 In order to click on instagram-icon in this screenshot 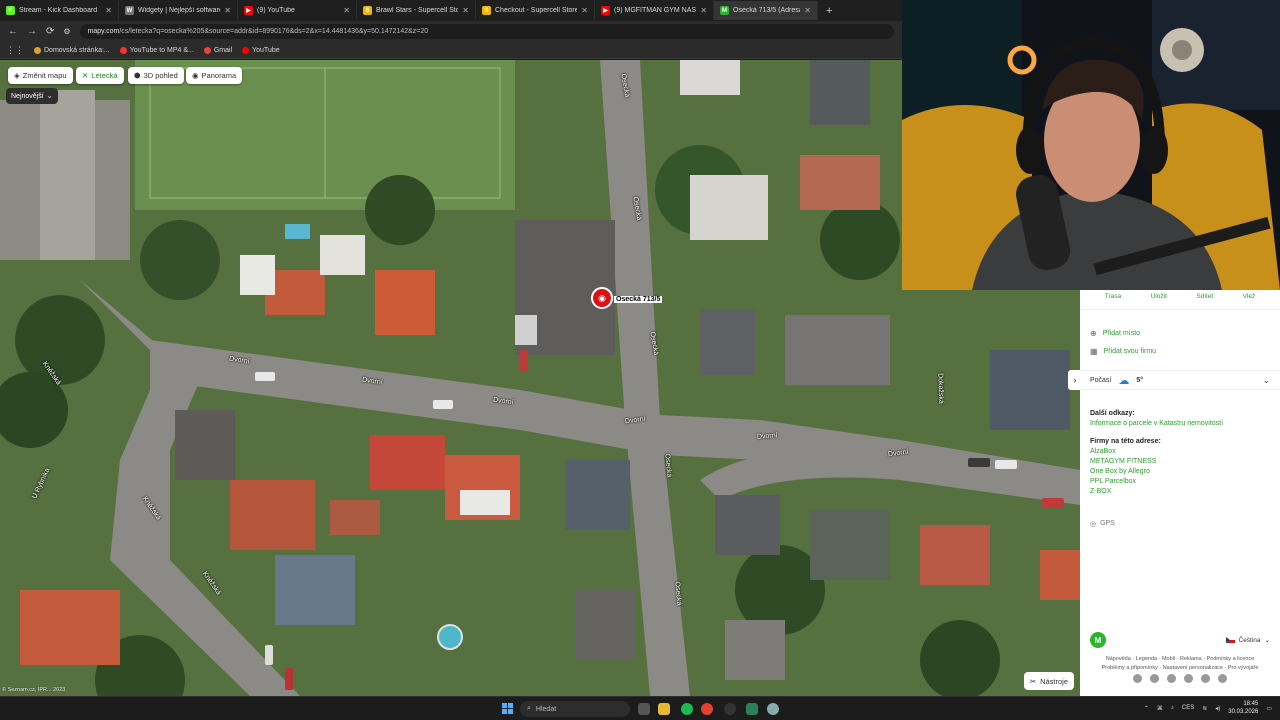, I will do `click(1171, 678)`.